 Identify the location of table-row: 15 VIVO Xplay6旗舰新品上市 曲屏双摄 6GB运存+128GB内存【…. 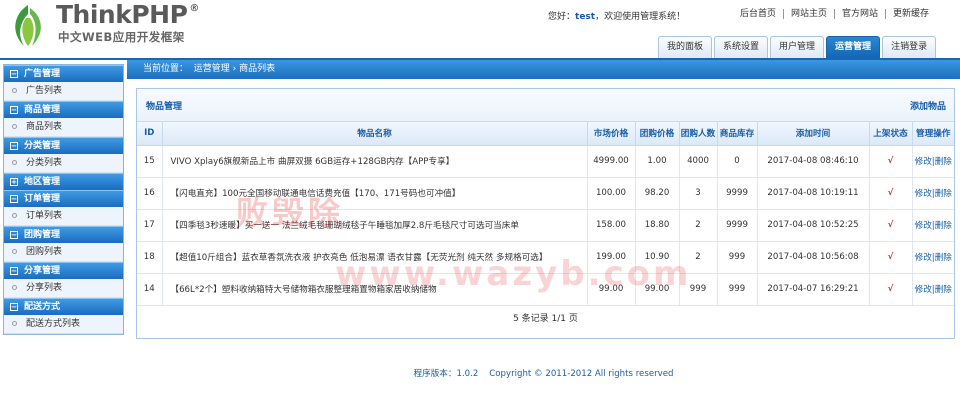
(545, 161).